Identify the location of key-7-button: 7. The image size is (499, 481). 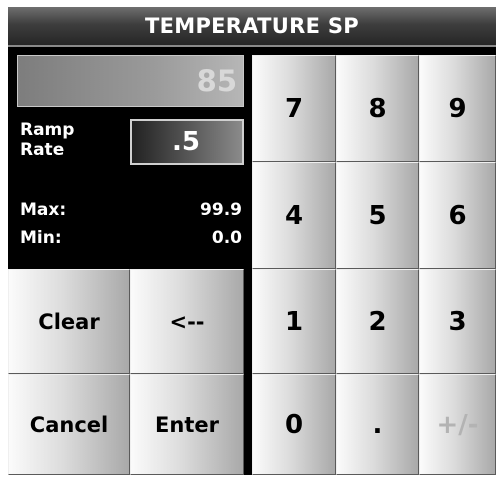
(294, 108).